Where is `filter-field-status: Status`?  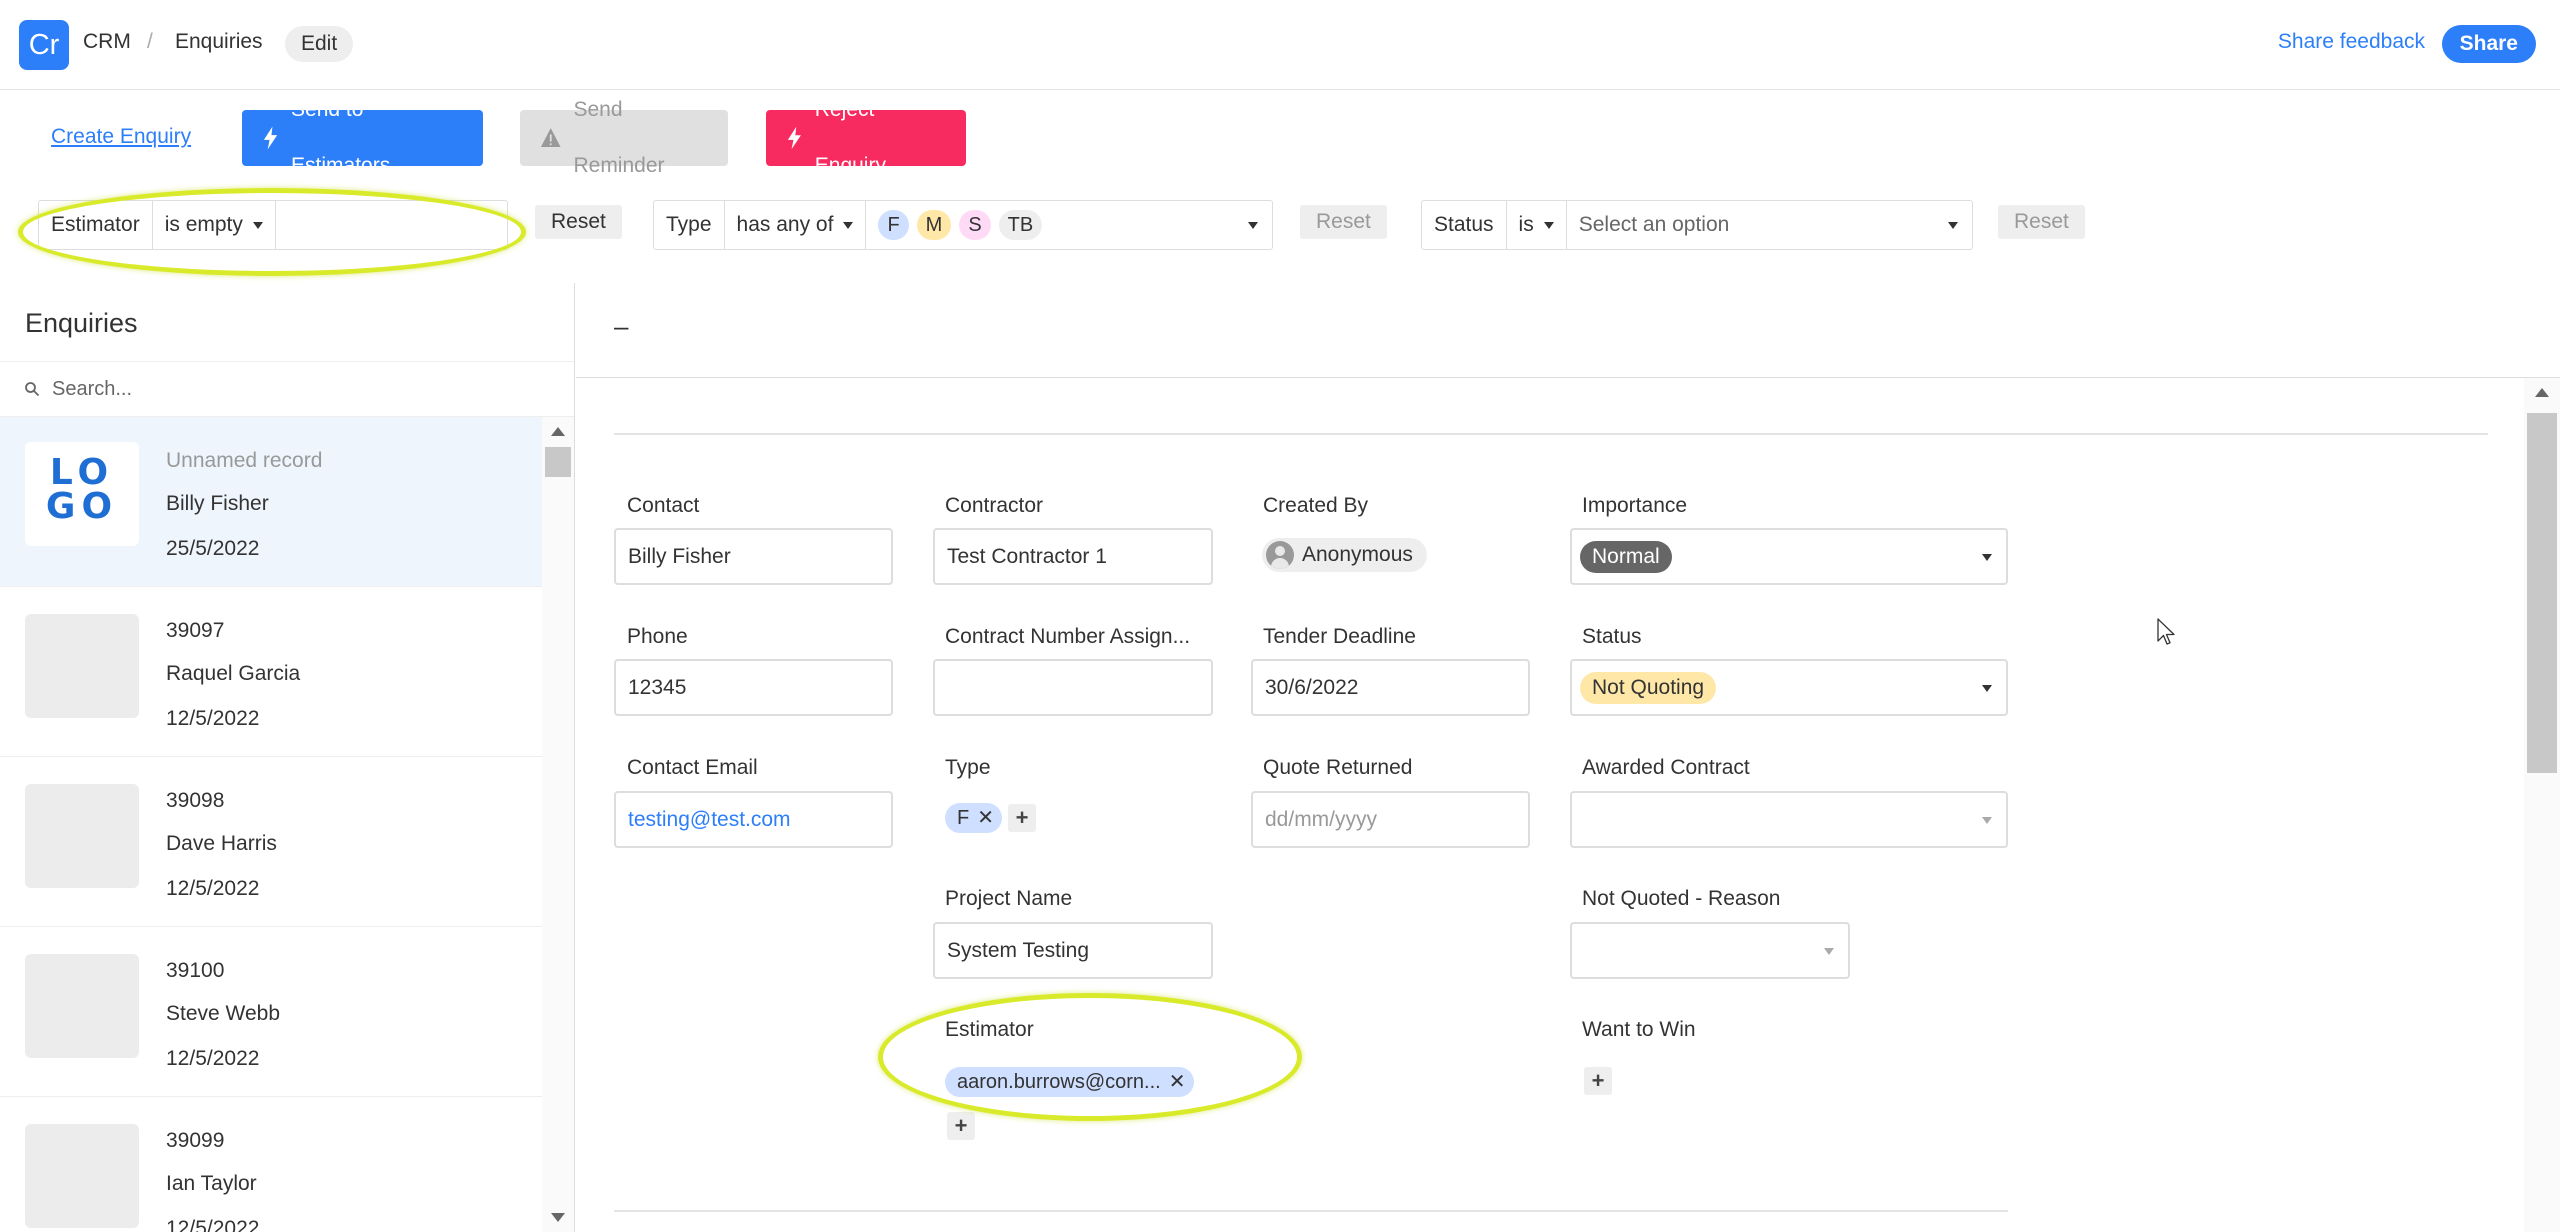 filter-field-status: Status is located at coordinates (1464, 225).